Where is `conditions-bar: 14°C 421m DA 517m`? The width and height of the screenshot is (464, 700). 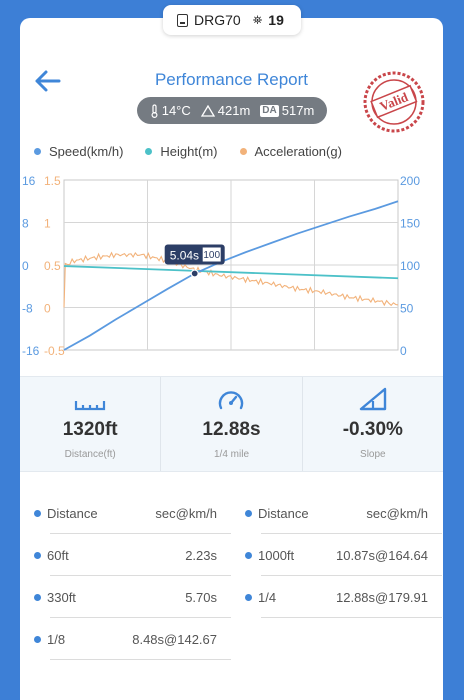 conditions-bar: 14°C 421m DA 517m is located at coordinates (232, 110).